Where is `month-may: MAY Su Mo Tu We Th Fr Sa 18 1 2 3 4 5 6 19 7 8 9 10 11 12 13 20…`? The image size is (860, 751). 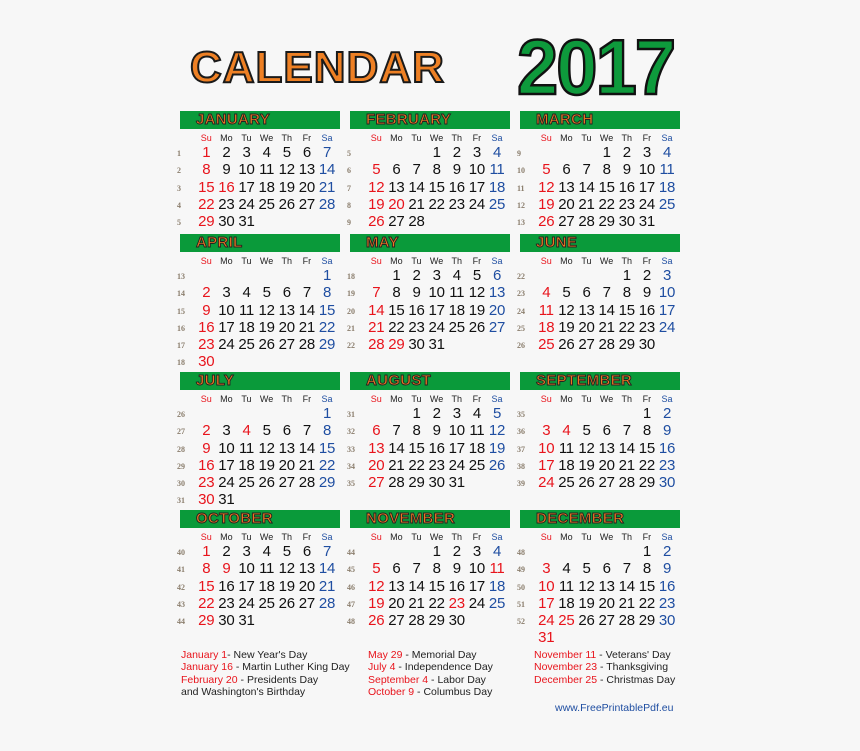 month-may: MAY Su Mo Tu We Th Fr Sa 18 1 2 3 4 5 6 19 7 8 9 10 11 12 13 20… is located at coordinates (427, 293).